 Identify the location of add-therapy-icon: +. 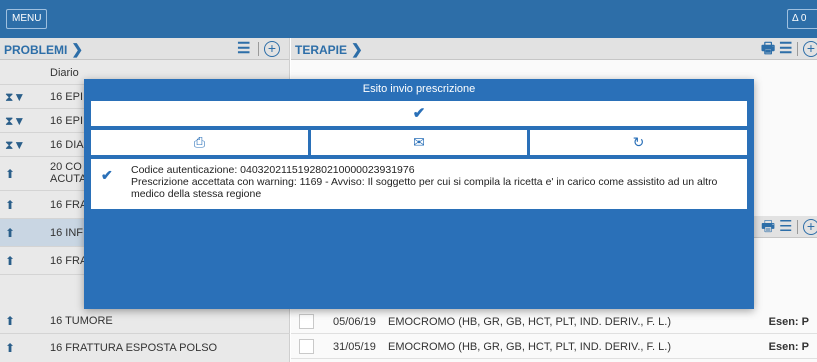
(810, 49).